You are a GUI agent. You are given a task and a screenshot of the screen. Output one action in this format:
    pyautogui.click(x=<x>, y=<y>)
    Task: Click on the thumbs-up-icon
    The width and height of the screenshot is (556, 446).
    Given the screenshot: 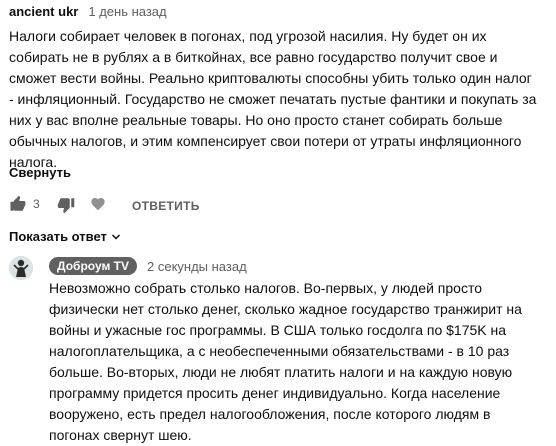 What is the action you would take?
    pyautogui.click(x=18, y=204)
    